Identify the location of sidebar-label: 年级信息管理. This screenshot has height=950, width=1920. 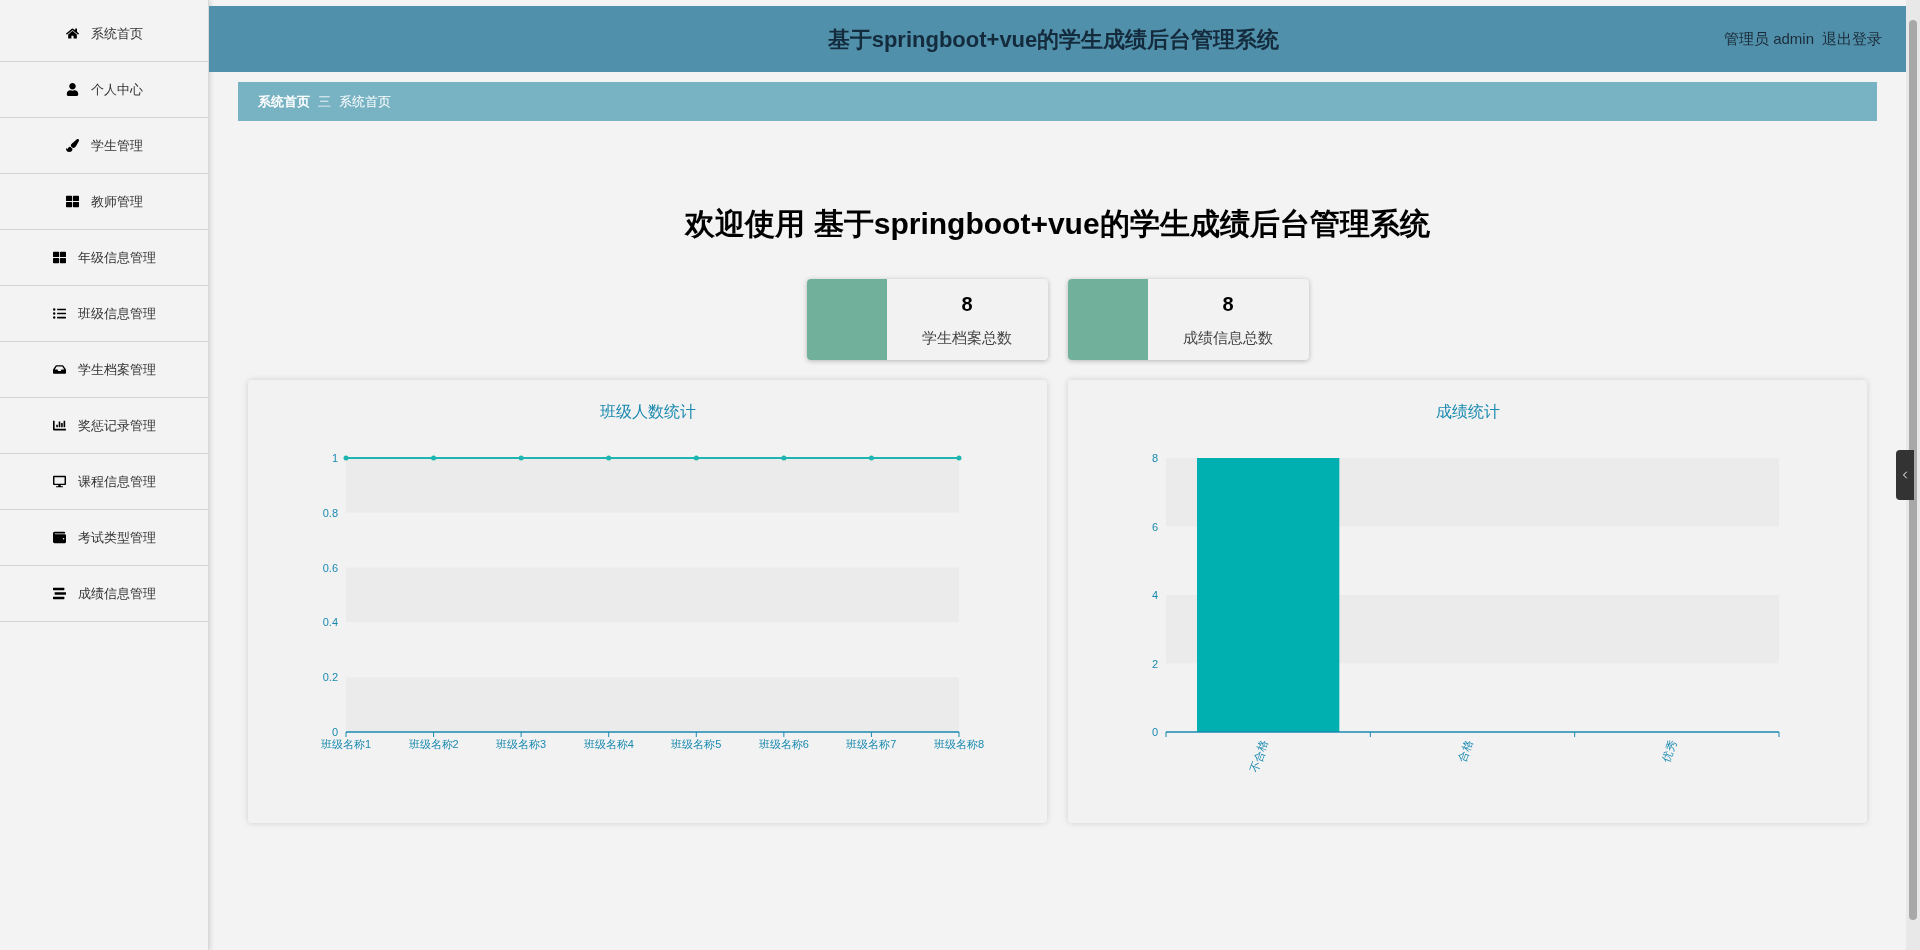
(116, 257).